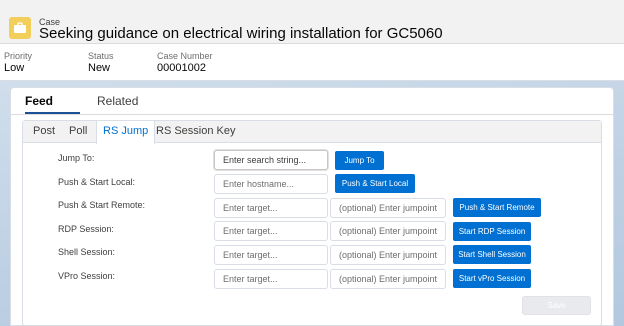 The height and width of the screenshot is (326, 624). What do you see at coordinates (375, 183) in the screenshot?
I see `push-local-button: Push & Start Local` at bounding box center [375, 183].